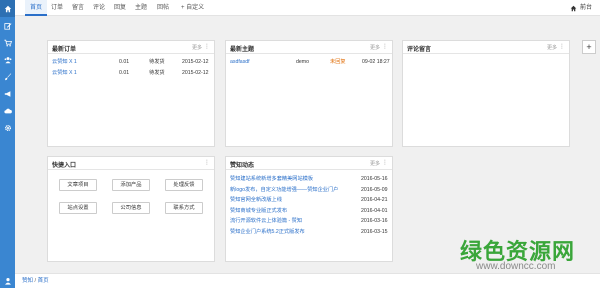 Image resolution: width=600 pixels, height=288 pixels. I want to click on add-panel-button: +, so click(589, 47).